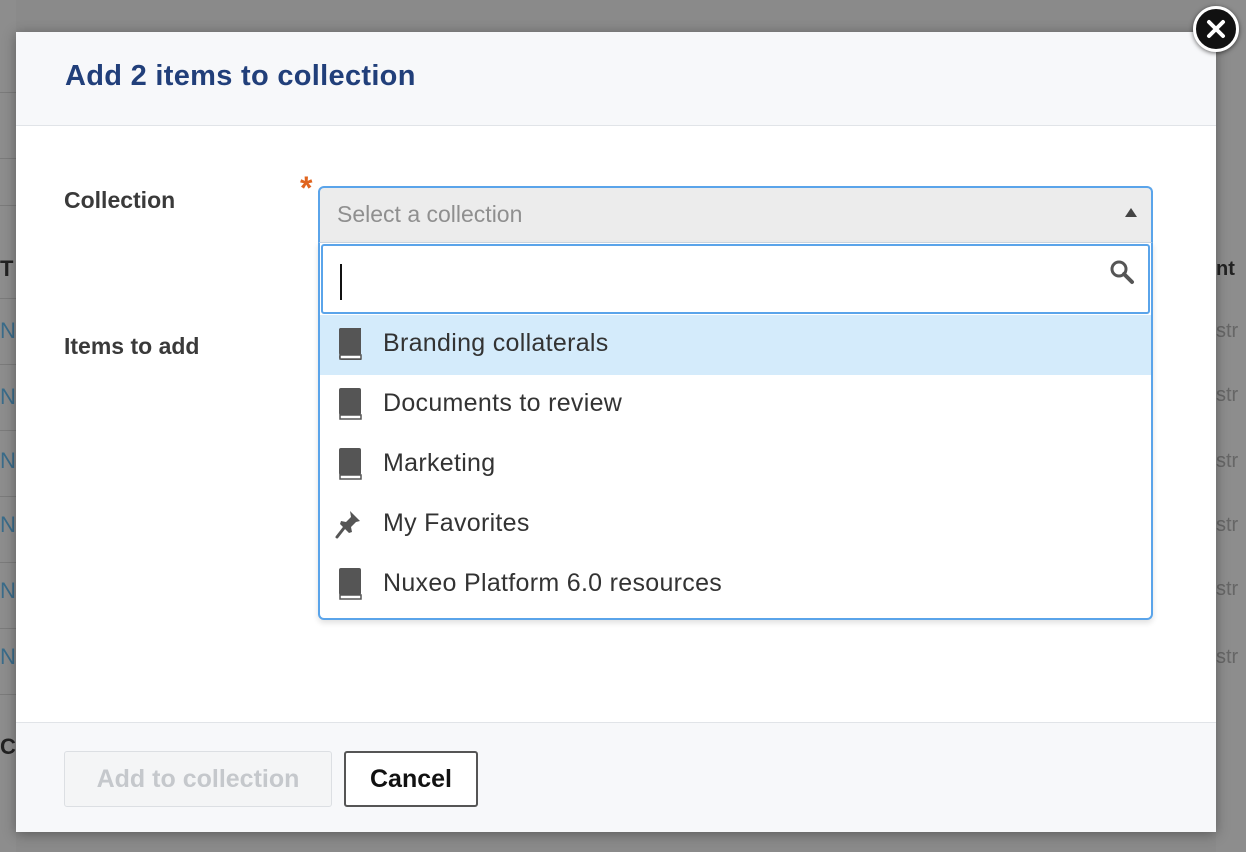 This screenshot has height=852, width=1246. What do you see at coordinates (503, 403) in the screenshot?
I see `option-label: Documents to review` at bounding box center [503, 403].